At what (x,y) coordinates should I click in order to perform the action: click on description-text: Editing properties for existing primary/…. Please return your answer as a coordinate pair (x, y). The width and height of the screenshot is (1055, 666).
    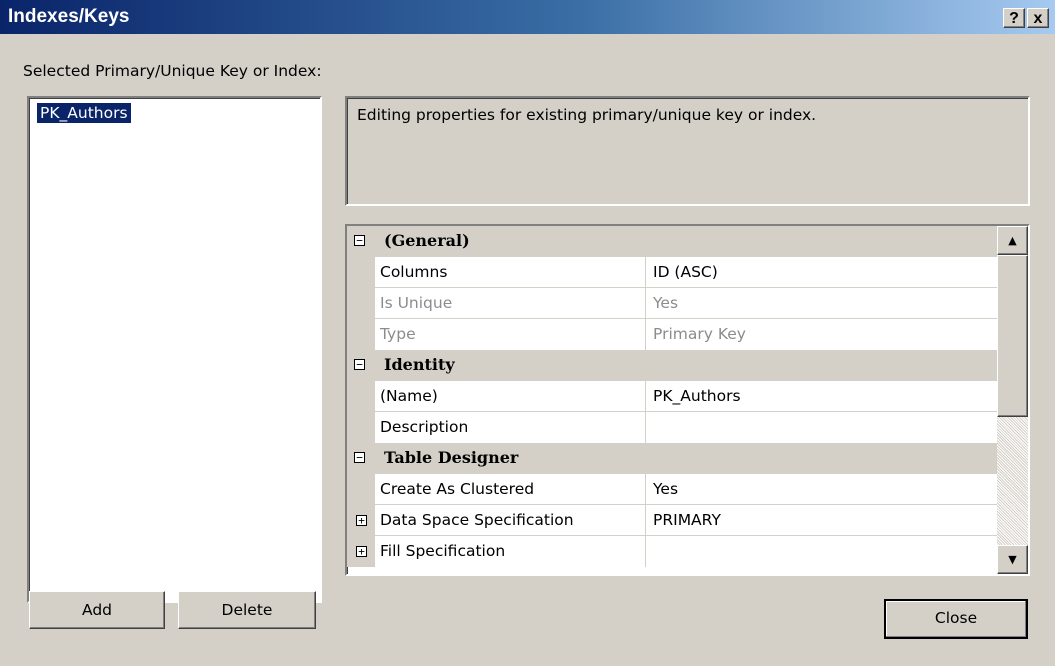
    Looking at the image, I should click on (587, 115).